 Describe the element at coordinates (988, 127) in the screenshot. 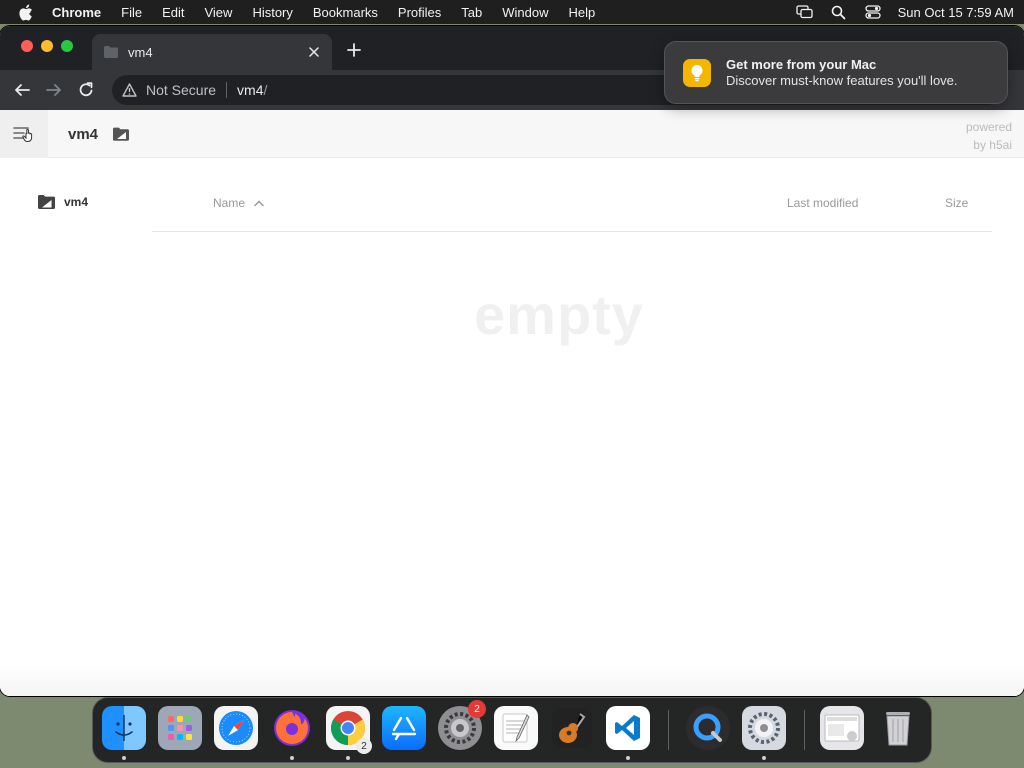

I see `powered-line-1: powered` at that location.